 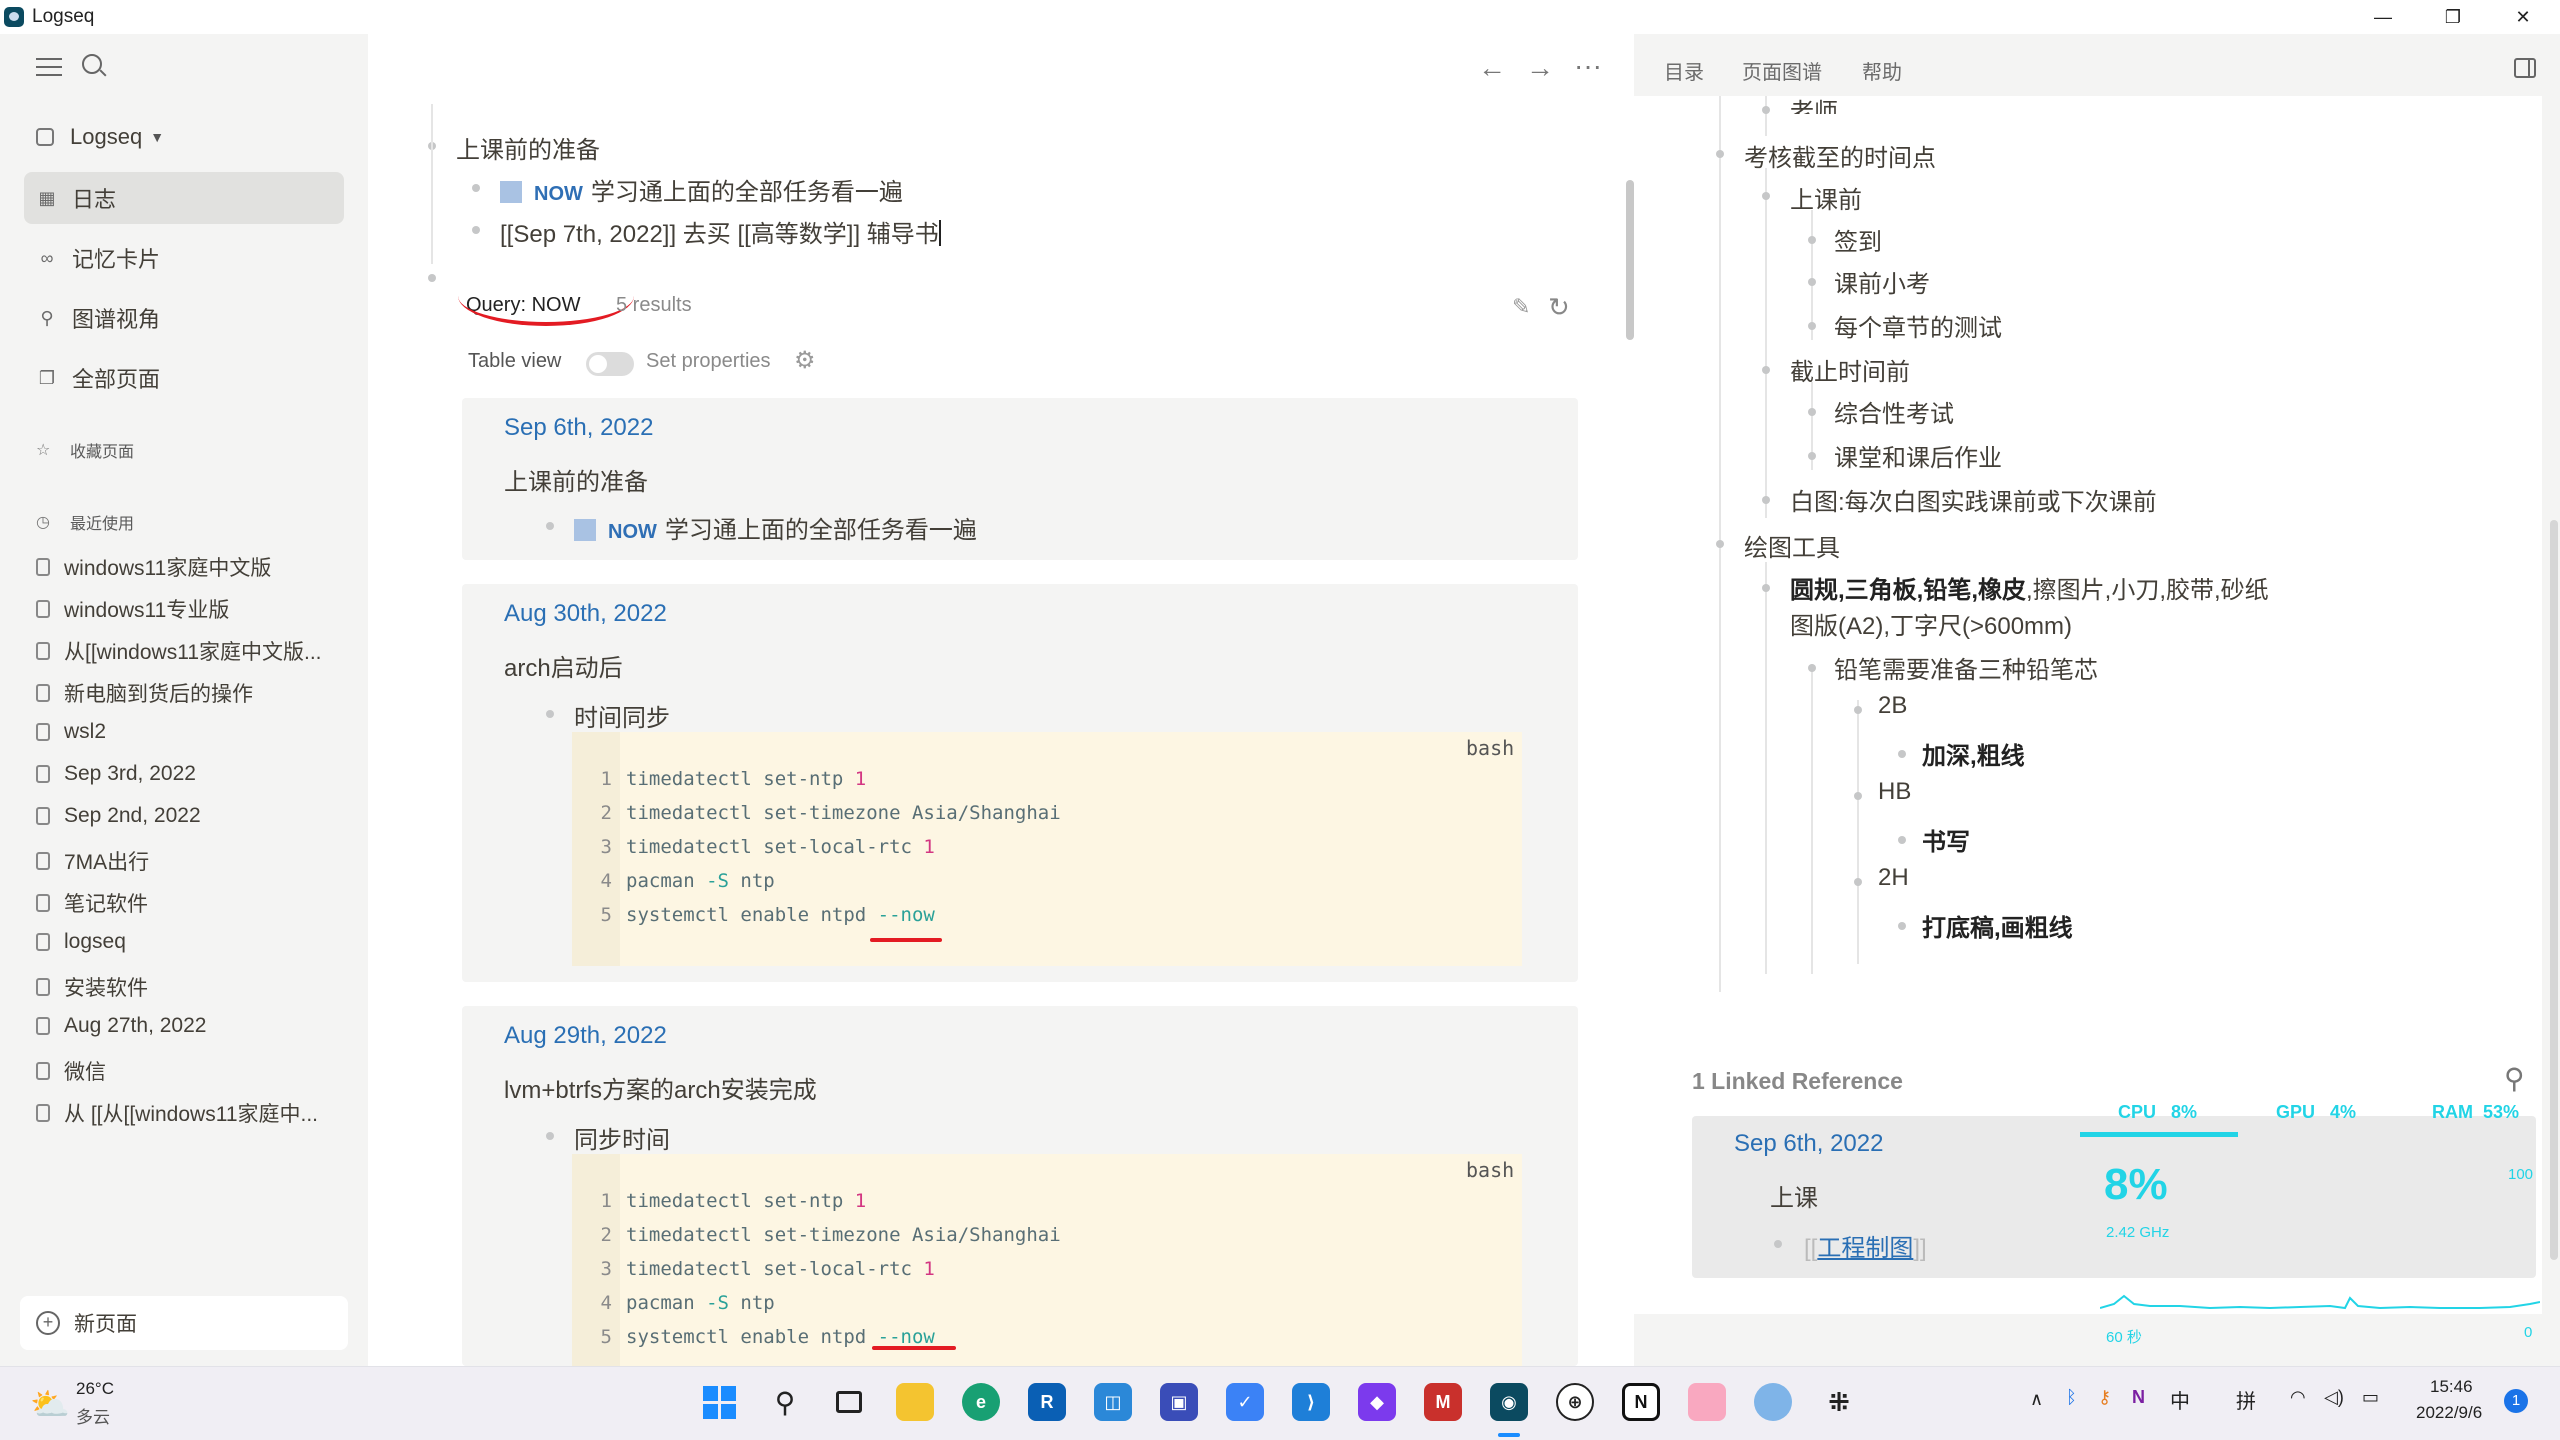 I want to click on sidebar-toggle-icon, so click(x=2525, y=68).